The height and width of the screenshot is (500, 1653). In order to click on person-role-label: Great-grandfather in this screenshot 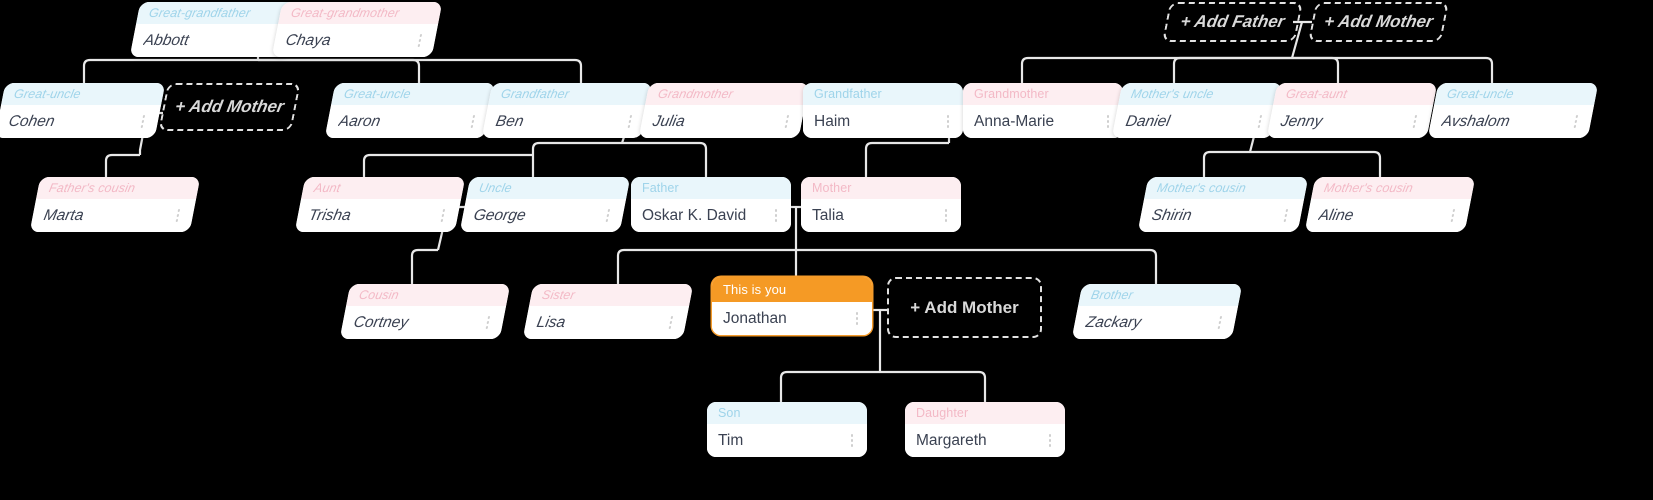, I will do `click(218, 13)`.